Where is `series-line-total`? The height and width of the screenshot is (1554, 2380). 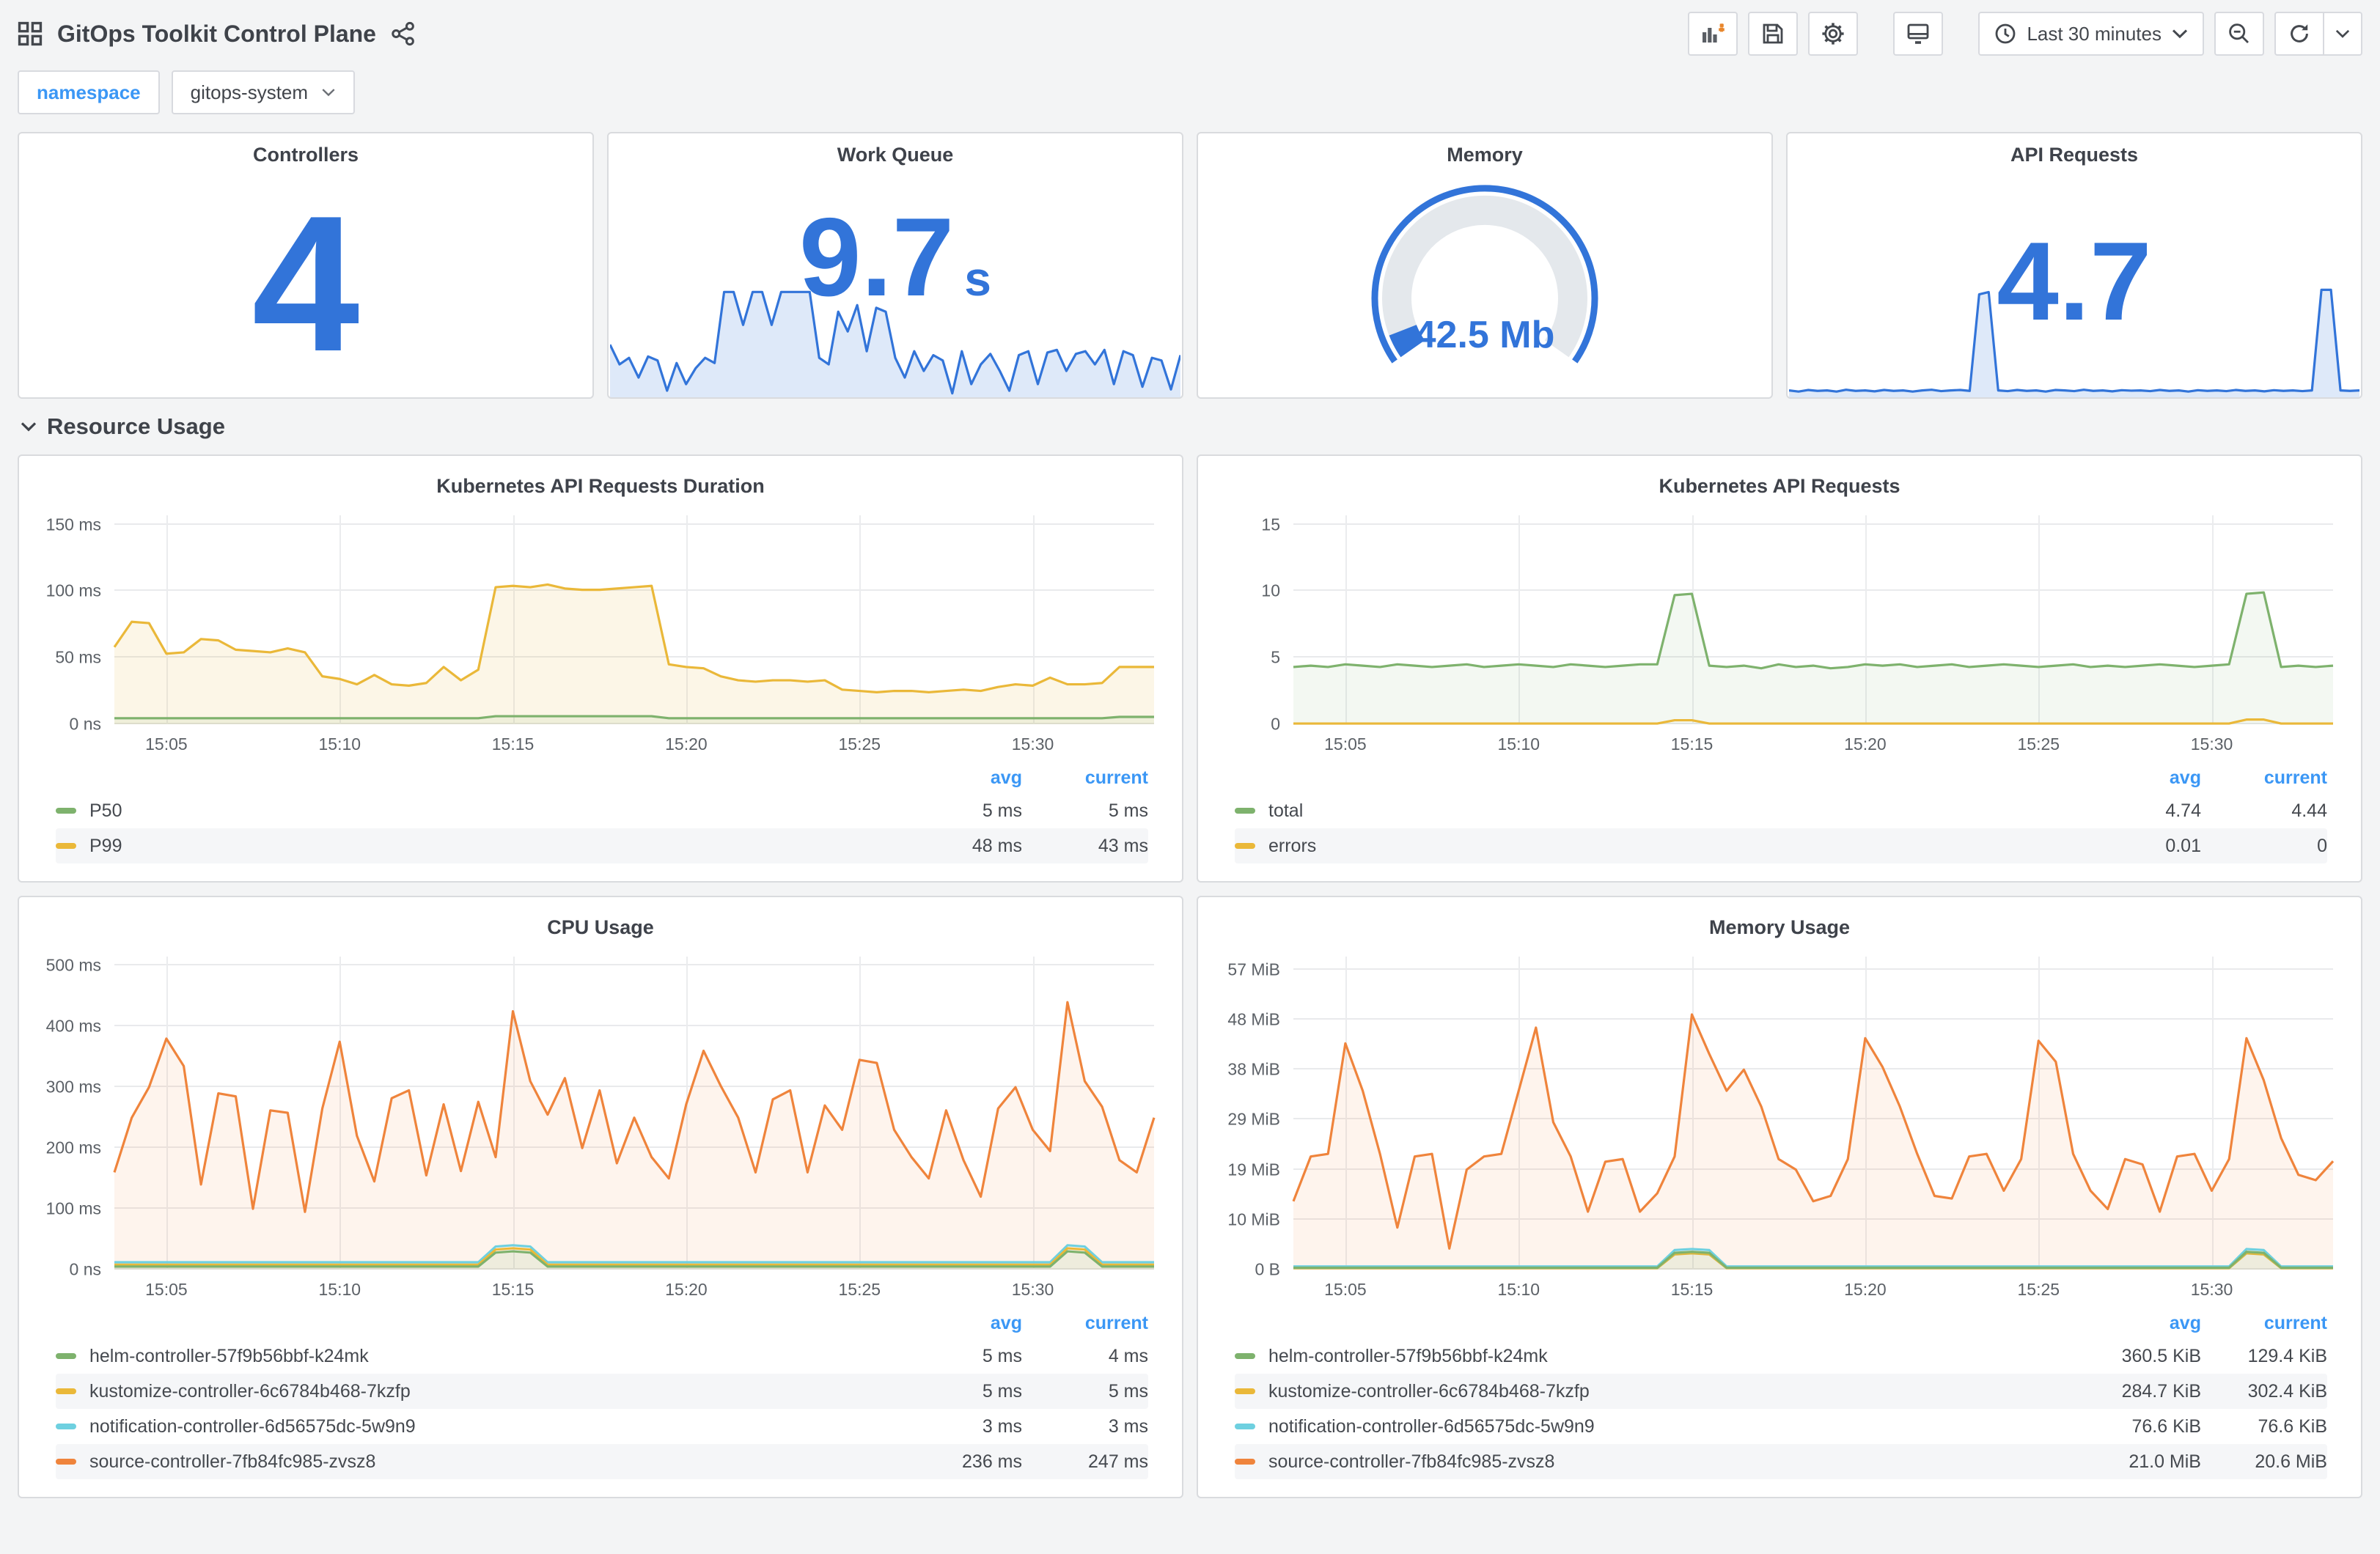 series-line-total is located at coordinates (1813, 630).